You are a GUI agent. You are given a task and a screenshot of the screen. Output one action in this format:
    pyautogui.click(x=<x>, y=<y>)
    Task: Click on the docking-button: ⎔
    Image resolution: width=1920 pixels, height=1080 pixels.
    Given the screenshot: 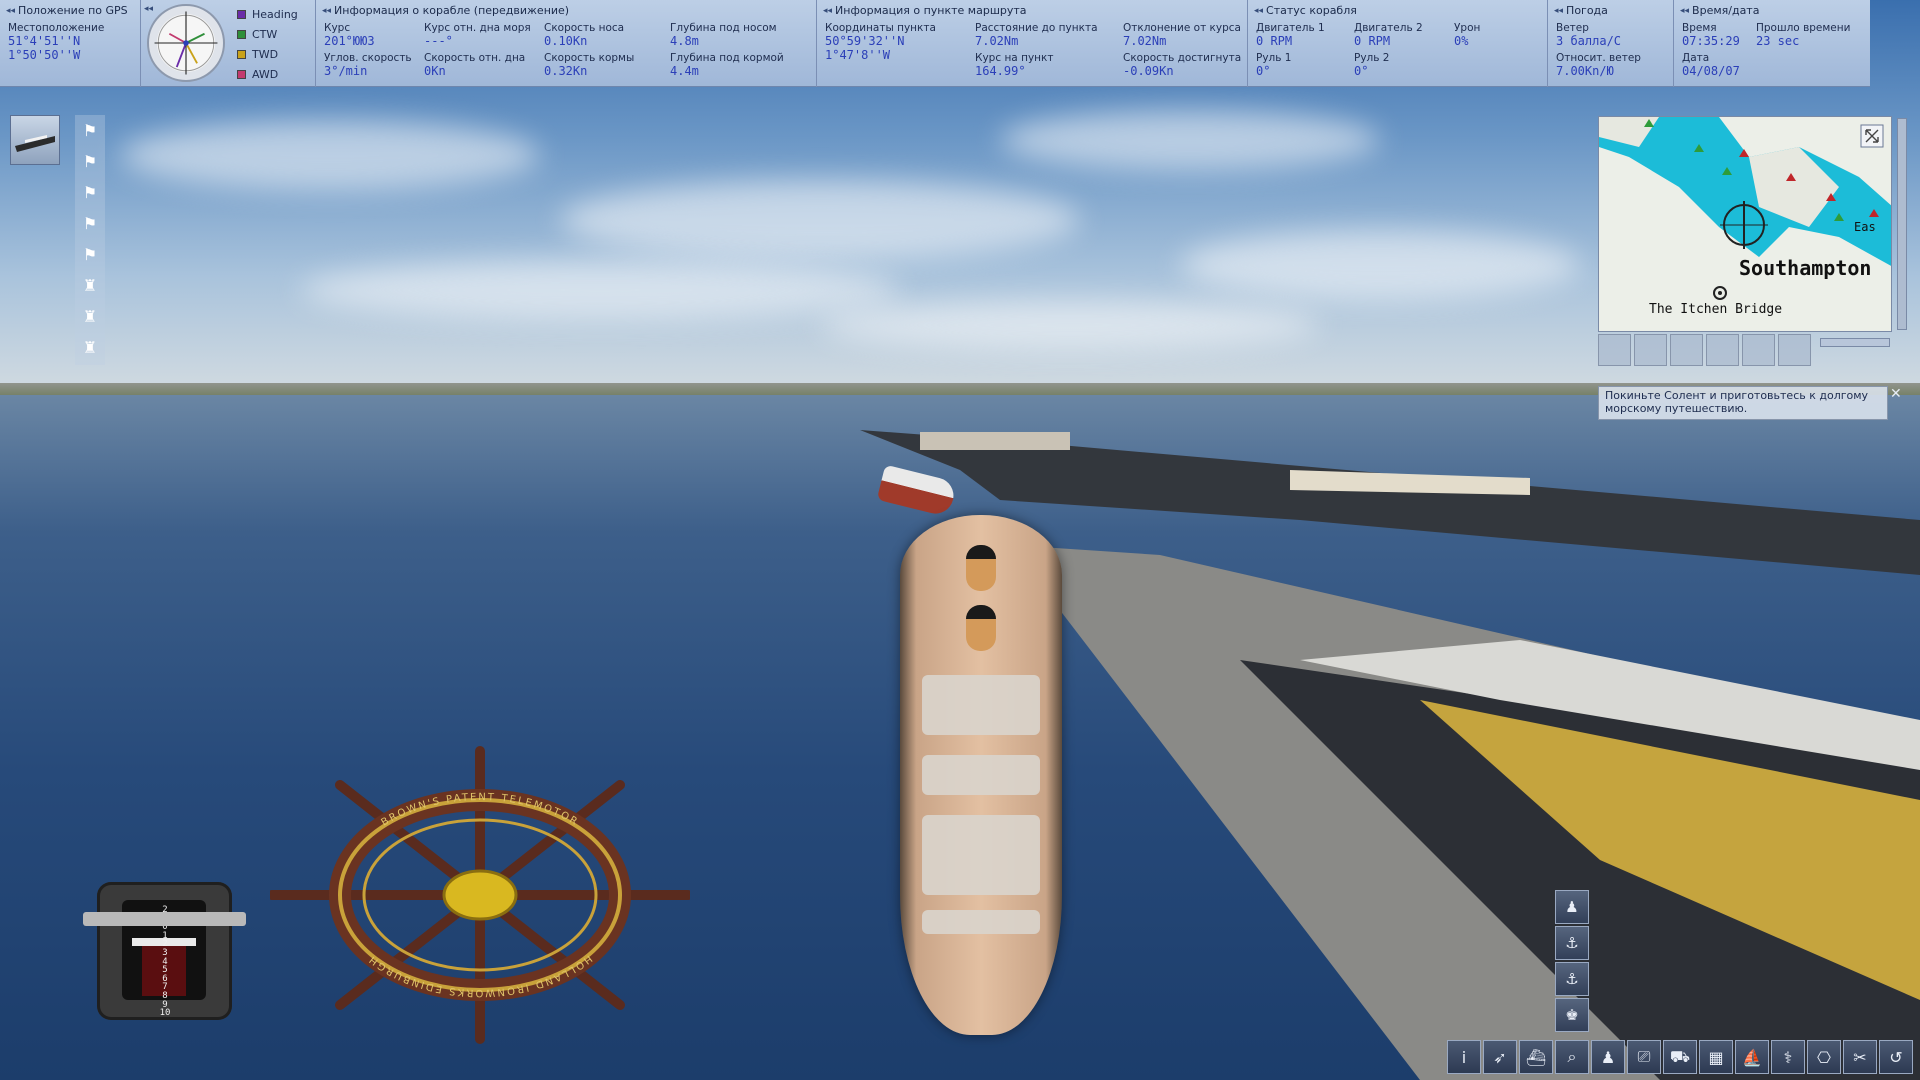 What is the action you would take?
    pyautogui.click(x=1824, y=1057)
    